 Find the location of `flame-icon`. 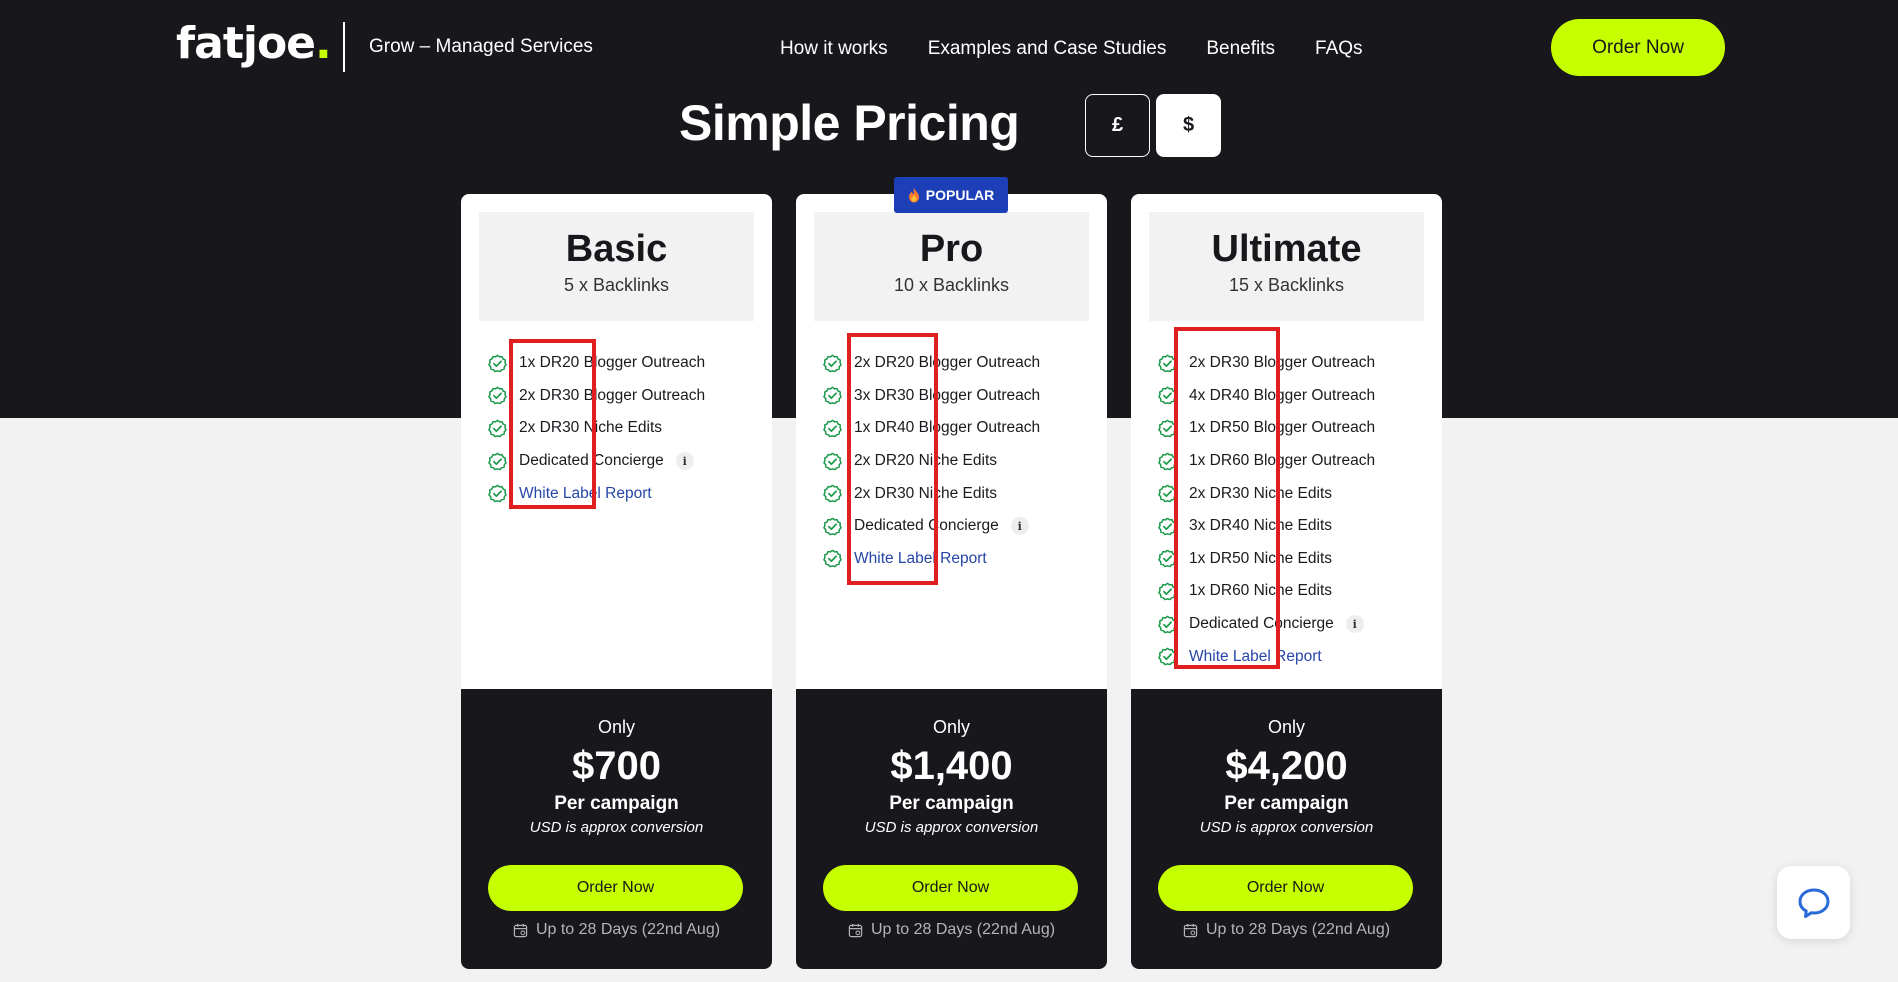

flame-icon is located at coordinates (913, 194).